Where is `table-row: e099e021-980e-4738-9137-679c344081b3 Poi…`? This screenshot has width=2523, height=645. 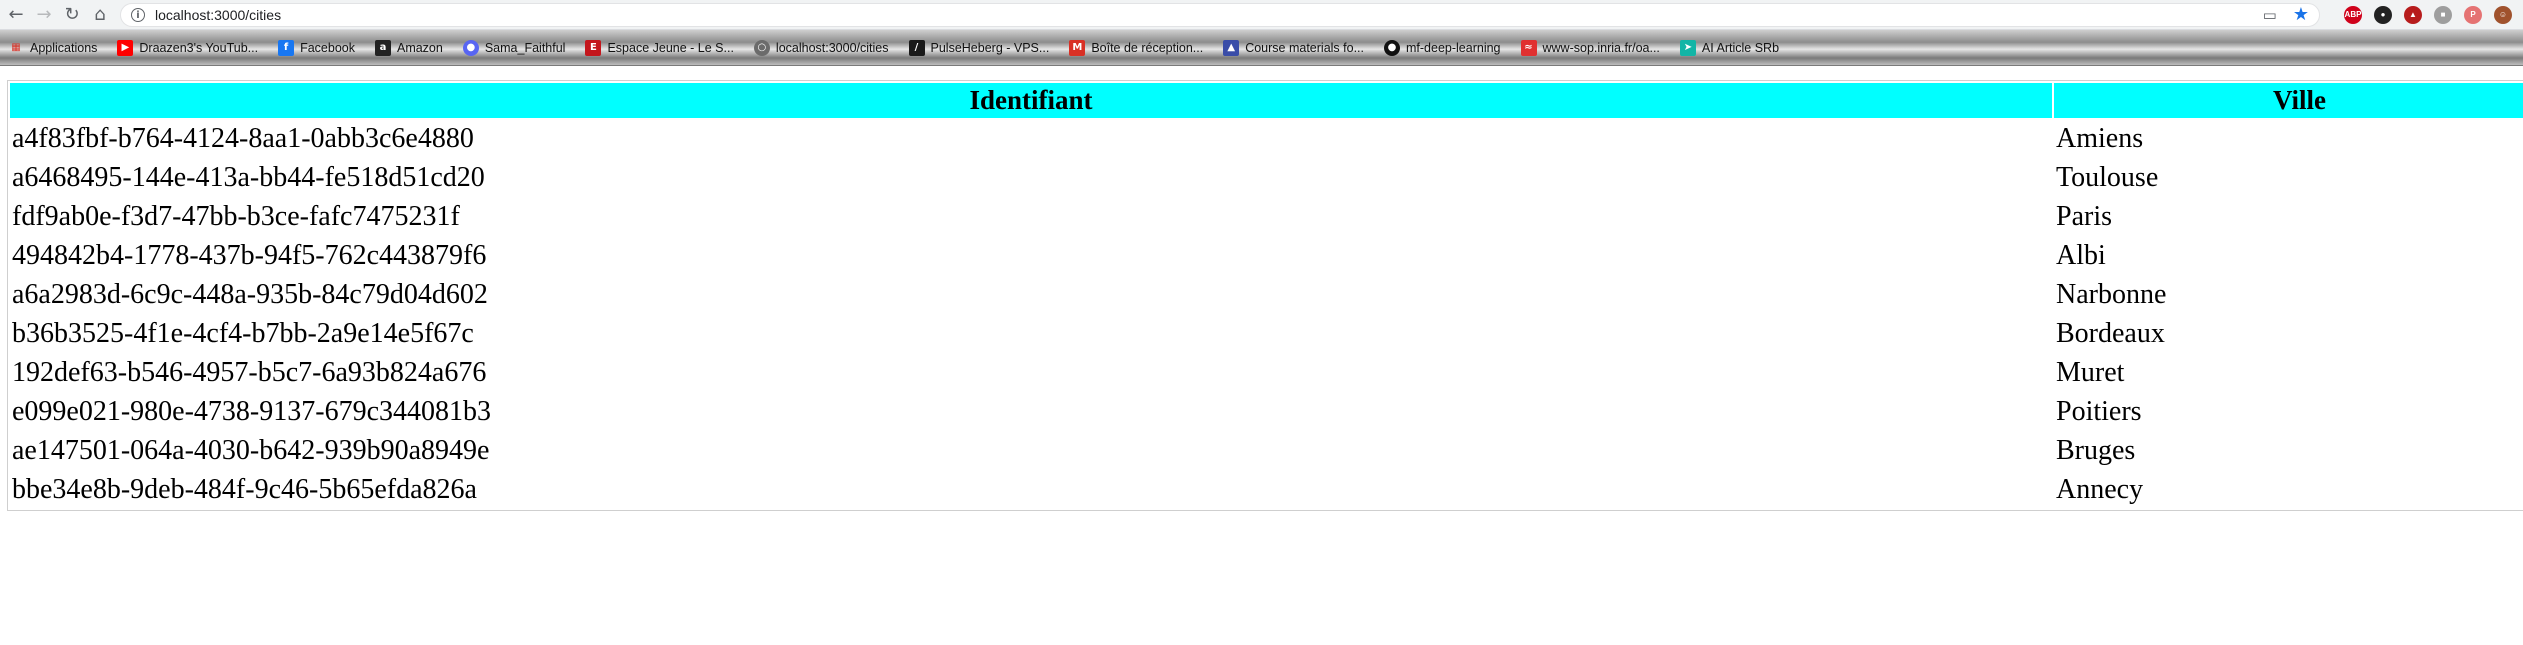
table-row: e099e021-980e-4738-9137-679c344081b3 Poi… is located at coordinates (1266, 411).